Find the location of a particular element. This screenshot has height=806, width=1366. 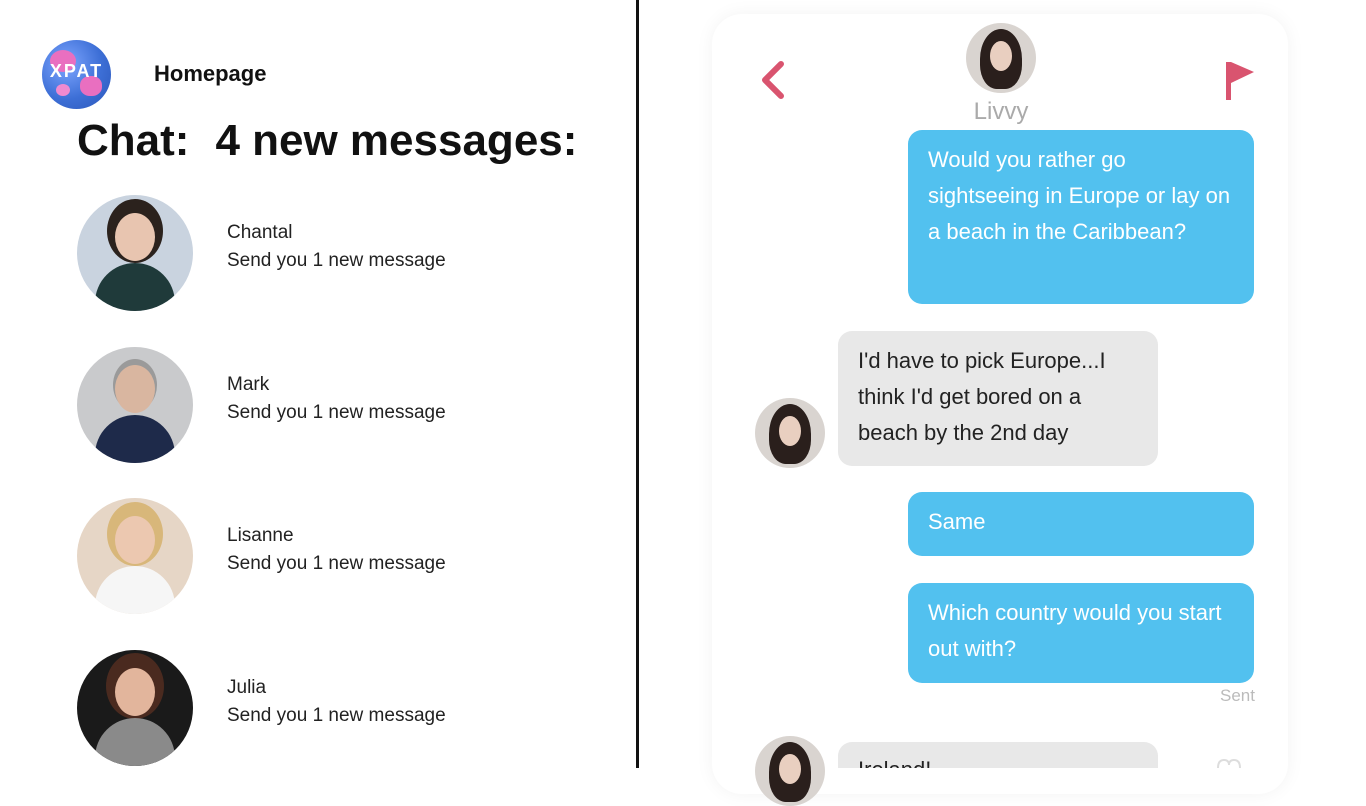

message-bubble-outgoing: Which country would you start out with? is located at coordinates (1081, 633).